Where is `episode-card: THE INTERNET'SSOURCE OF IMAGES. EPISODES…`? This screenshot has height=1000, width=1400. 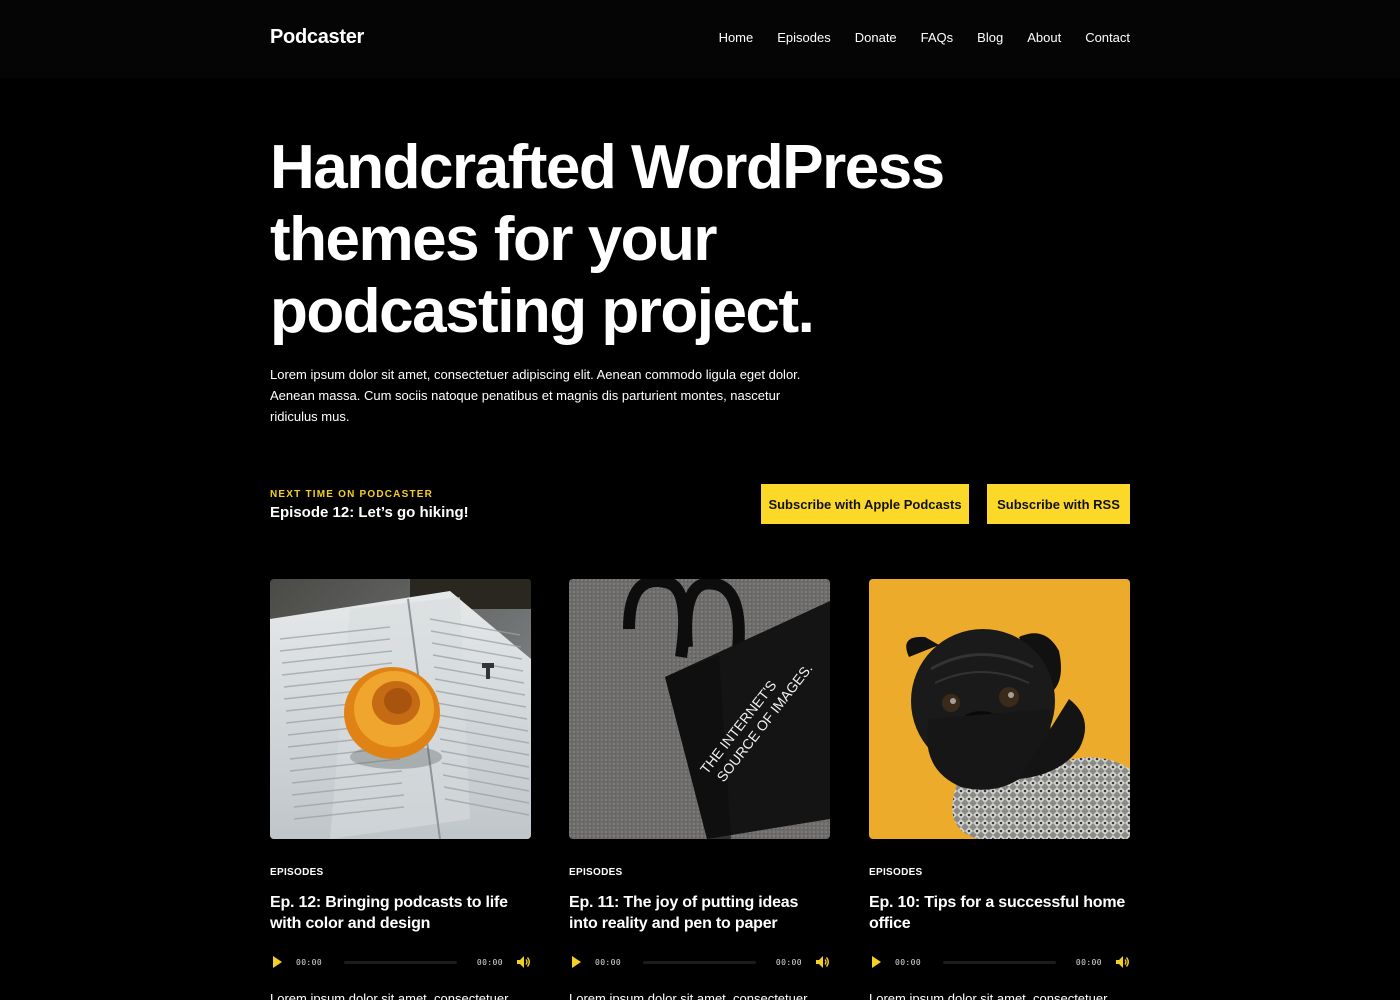
episode-card: THE INTERNET'SSOURCE OF IMAGES. EPISODES… is located at coordinates (699, 789).